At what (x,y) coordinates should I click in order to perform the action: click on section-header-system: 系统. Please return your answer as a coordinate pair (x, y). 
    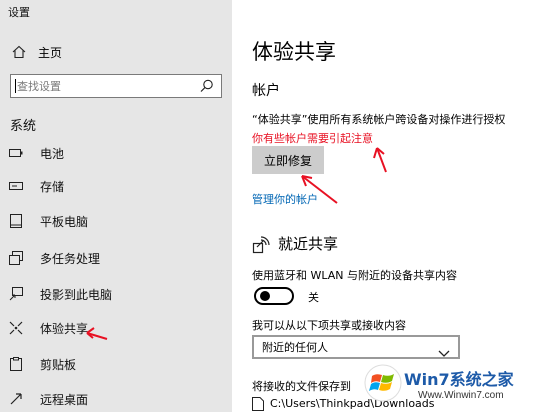
    Looking at the image, I should click on (23, 126).